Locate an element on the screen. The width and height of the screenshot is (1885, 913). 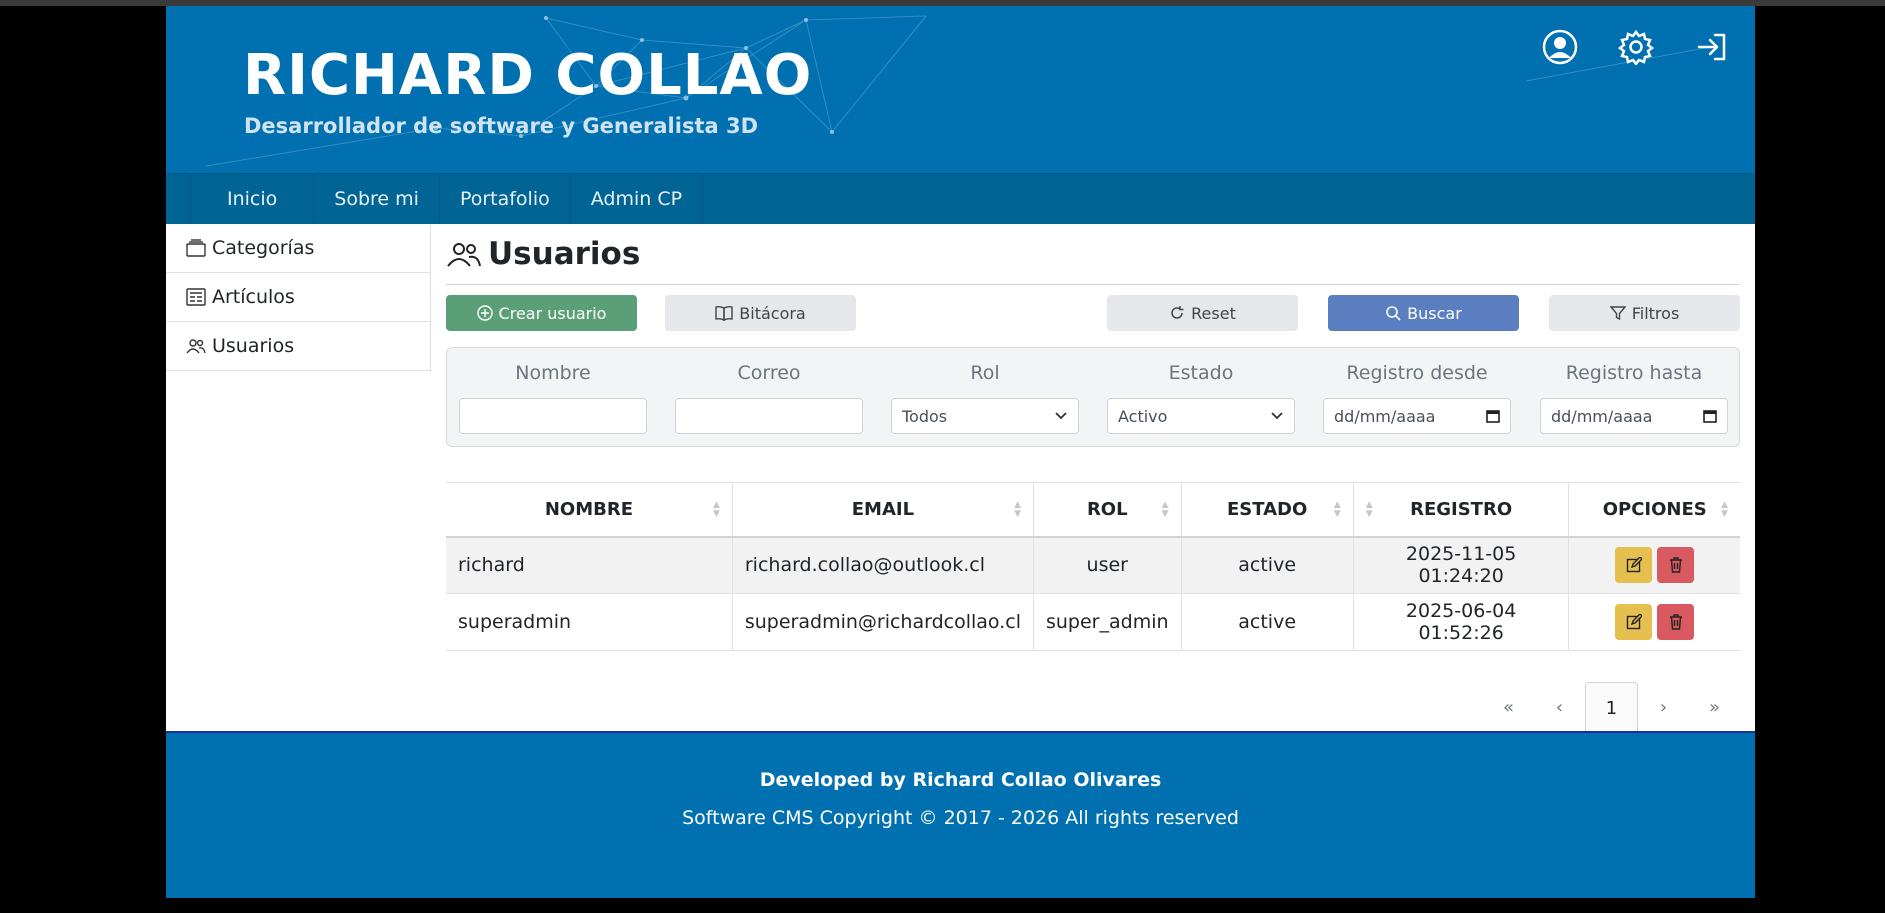
date-to-input: dd/mm/aaaa is located at coordinates (1634, 416).